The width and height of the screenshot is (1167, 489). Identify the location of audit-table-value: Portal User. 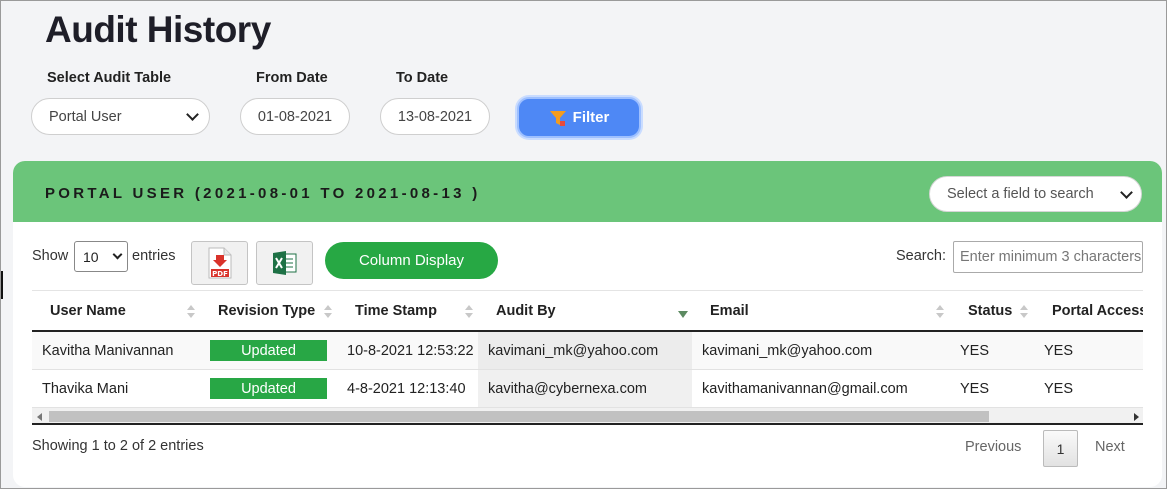
(85, 116).